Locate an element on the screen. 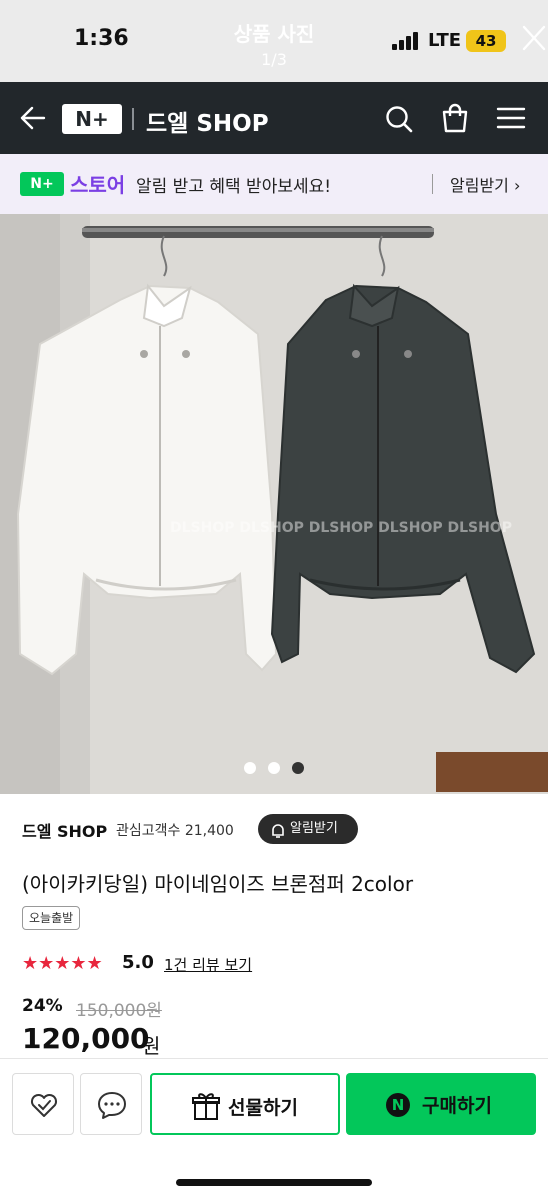  chat-bubble-icon is located at coordinates (112, 1105).